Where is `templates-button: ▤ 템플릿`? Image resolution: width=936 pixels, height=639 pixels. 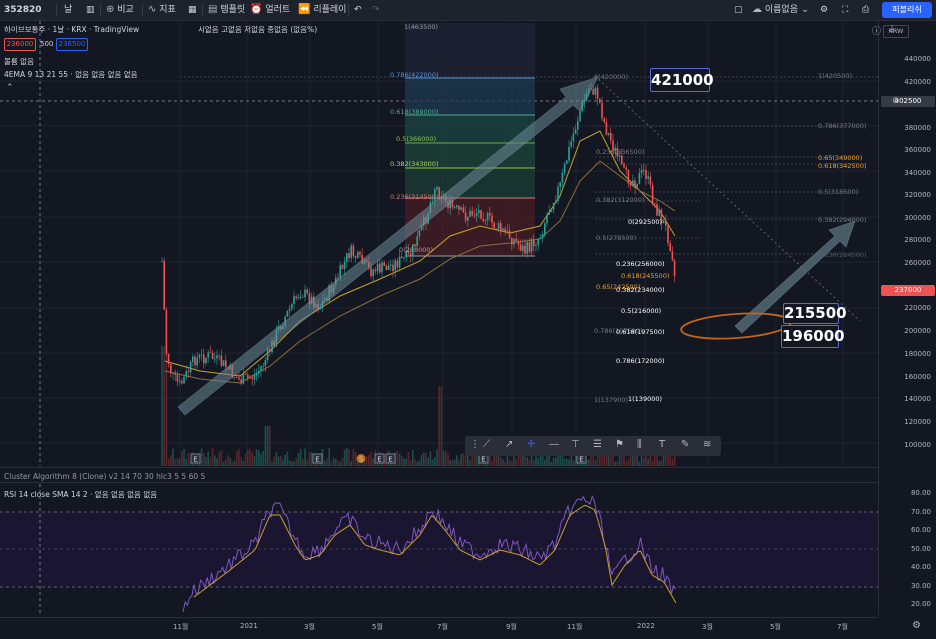 templates-button: ▤ 템플릿 is located at coordinates (226, 10).